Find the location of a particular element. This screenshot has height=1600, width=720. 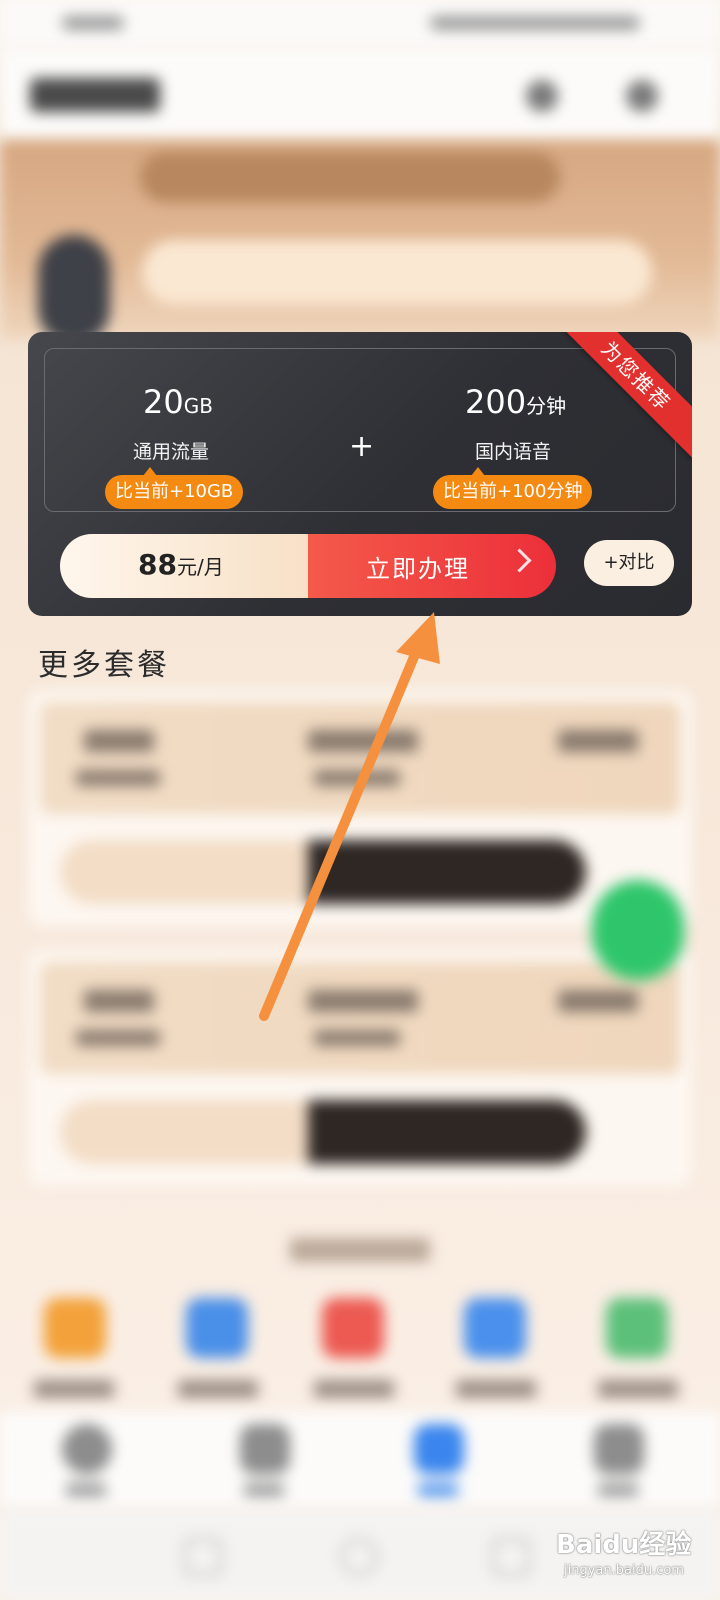

home-icon is located at coordinates (87, 1449).